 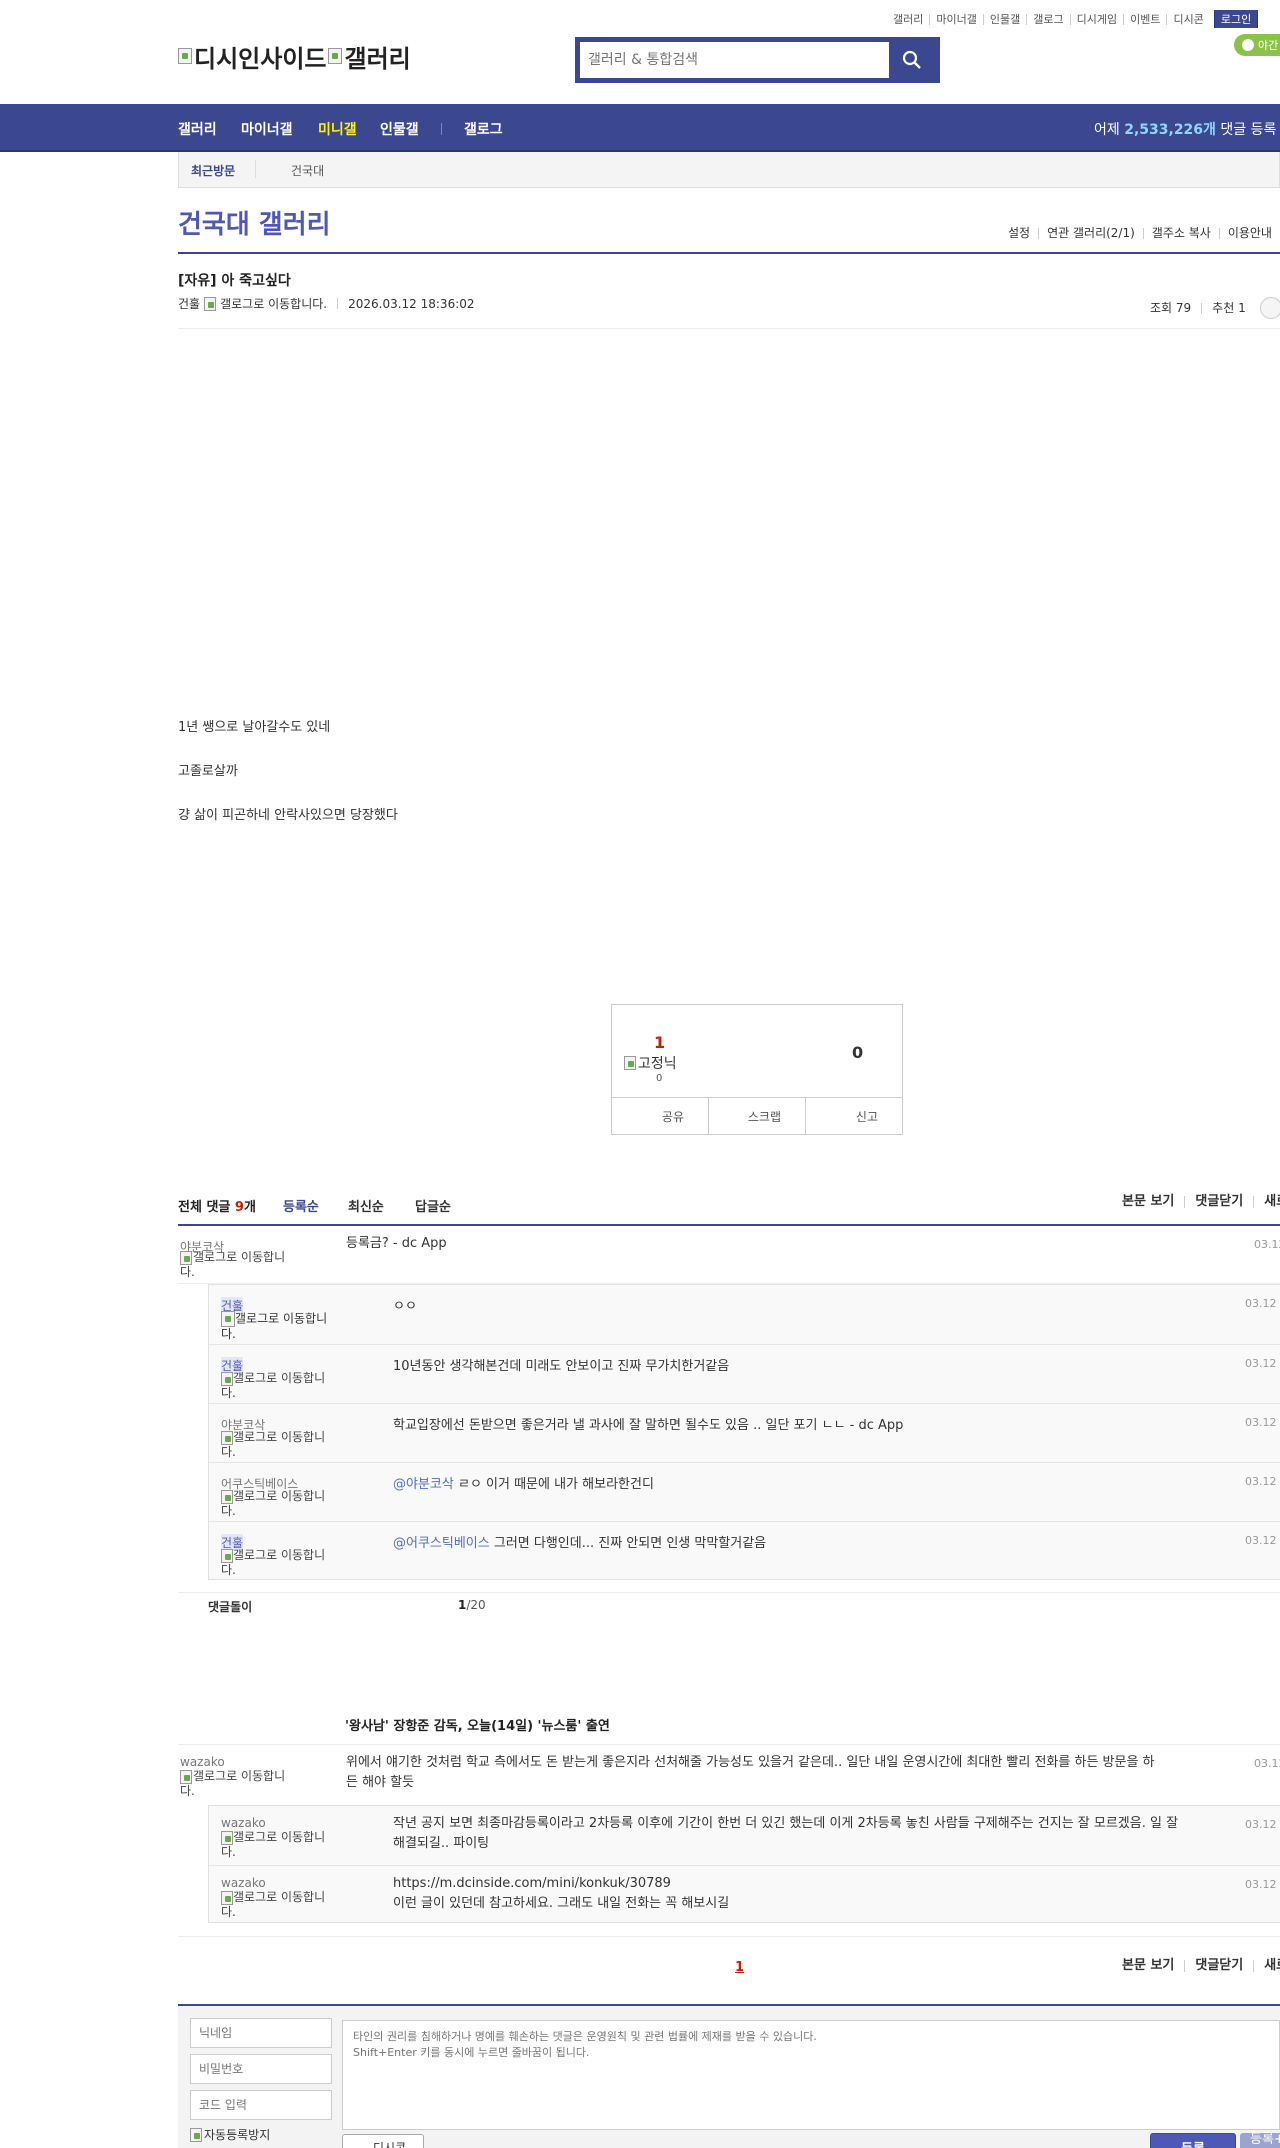 I want to click on share-button: 공유, so click(x=660, y=1116).